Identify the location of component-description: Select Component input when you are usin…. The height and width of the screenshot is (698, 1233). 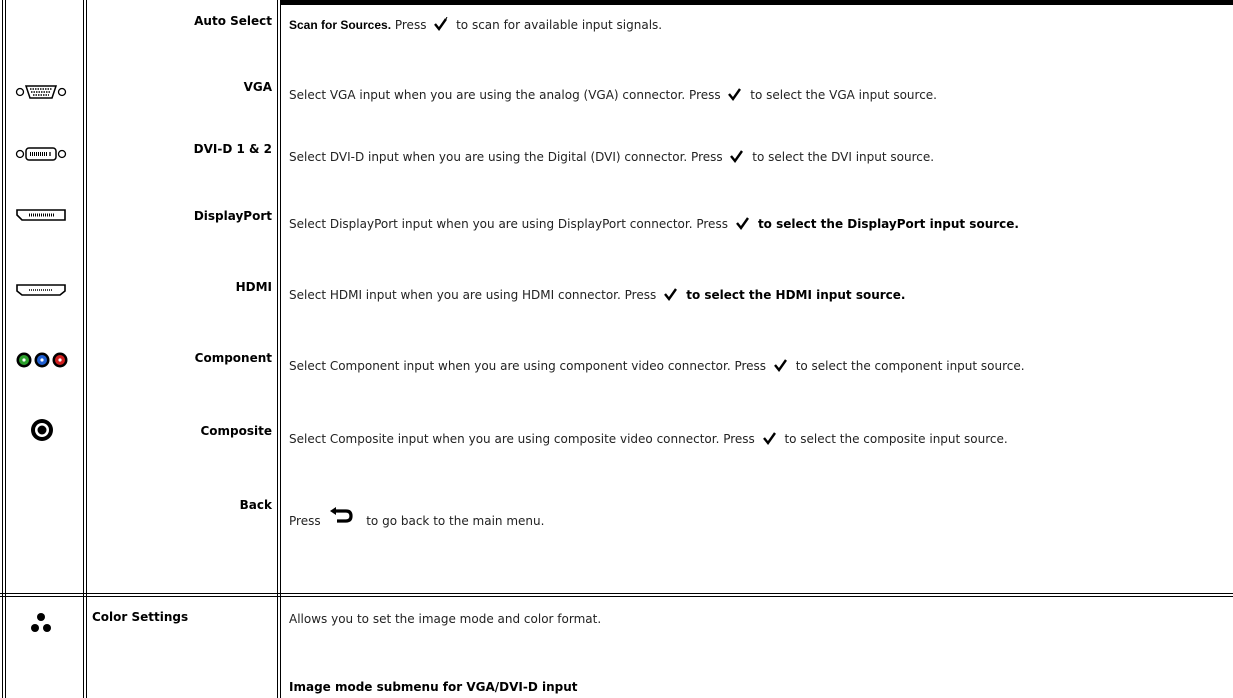
(657, 365).